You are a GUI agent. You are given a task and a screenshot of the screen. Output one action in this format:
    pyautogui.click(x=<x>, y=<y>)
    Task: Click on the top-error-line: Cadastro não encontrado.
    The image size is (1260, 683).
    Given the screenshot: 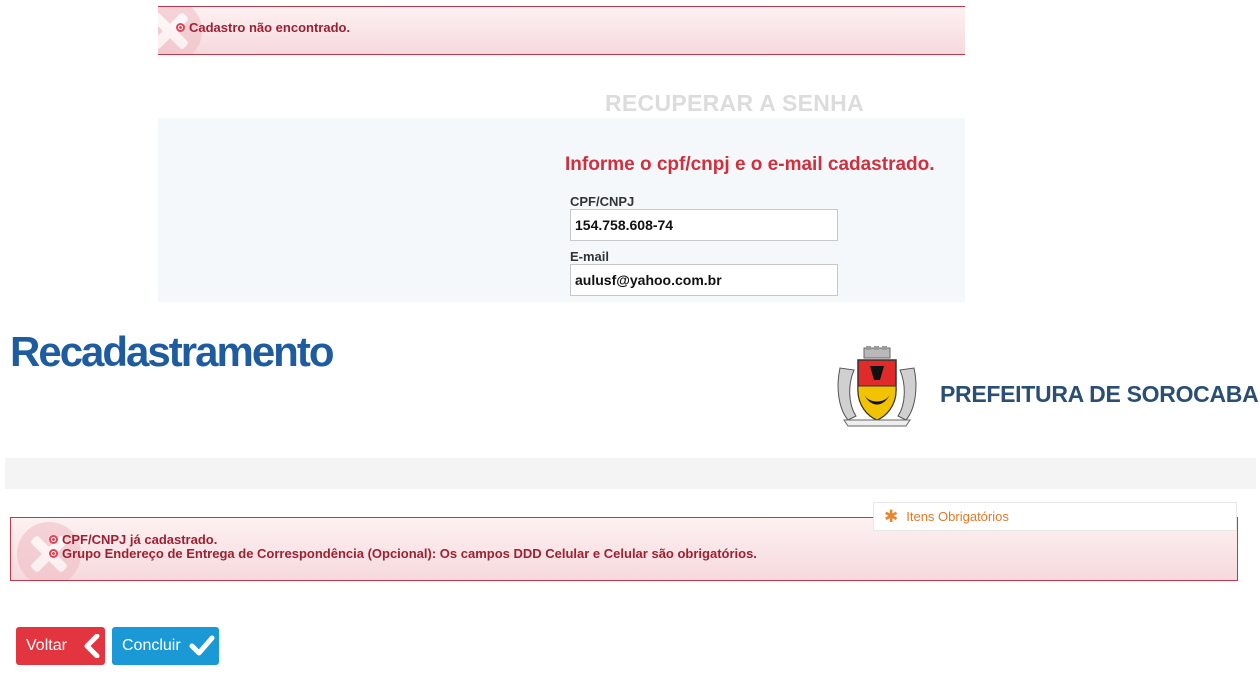 What is the action you would take?
    pyautogui.click(x=263, y=27)
    